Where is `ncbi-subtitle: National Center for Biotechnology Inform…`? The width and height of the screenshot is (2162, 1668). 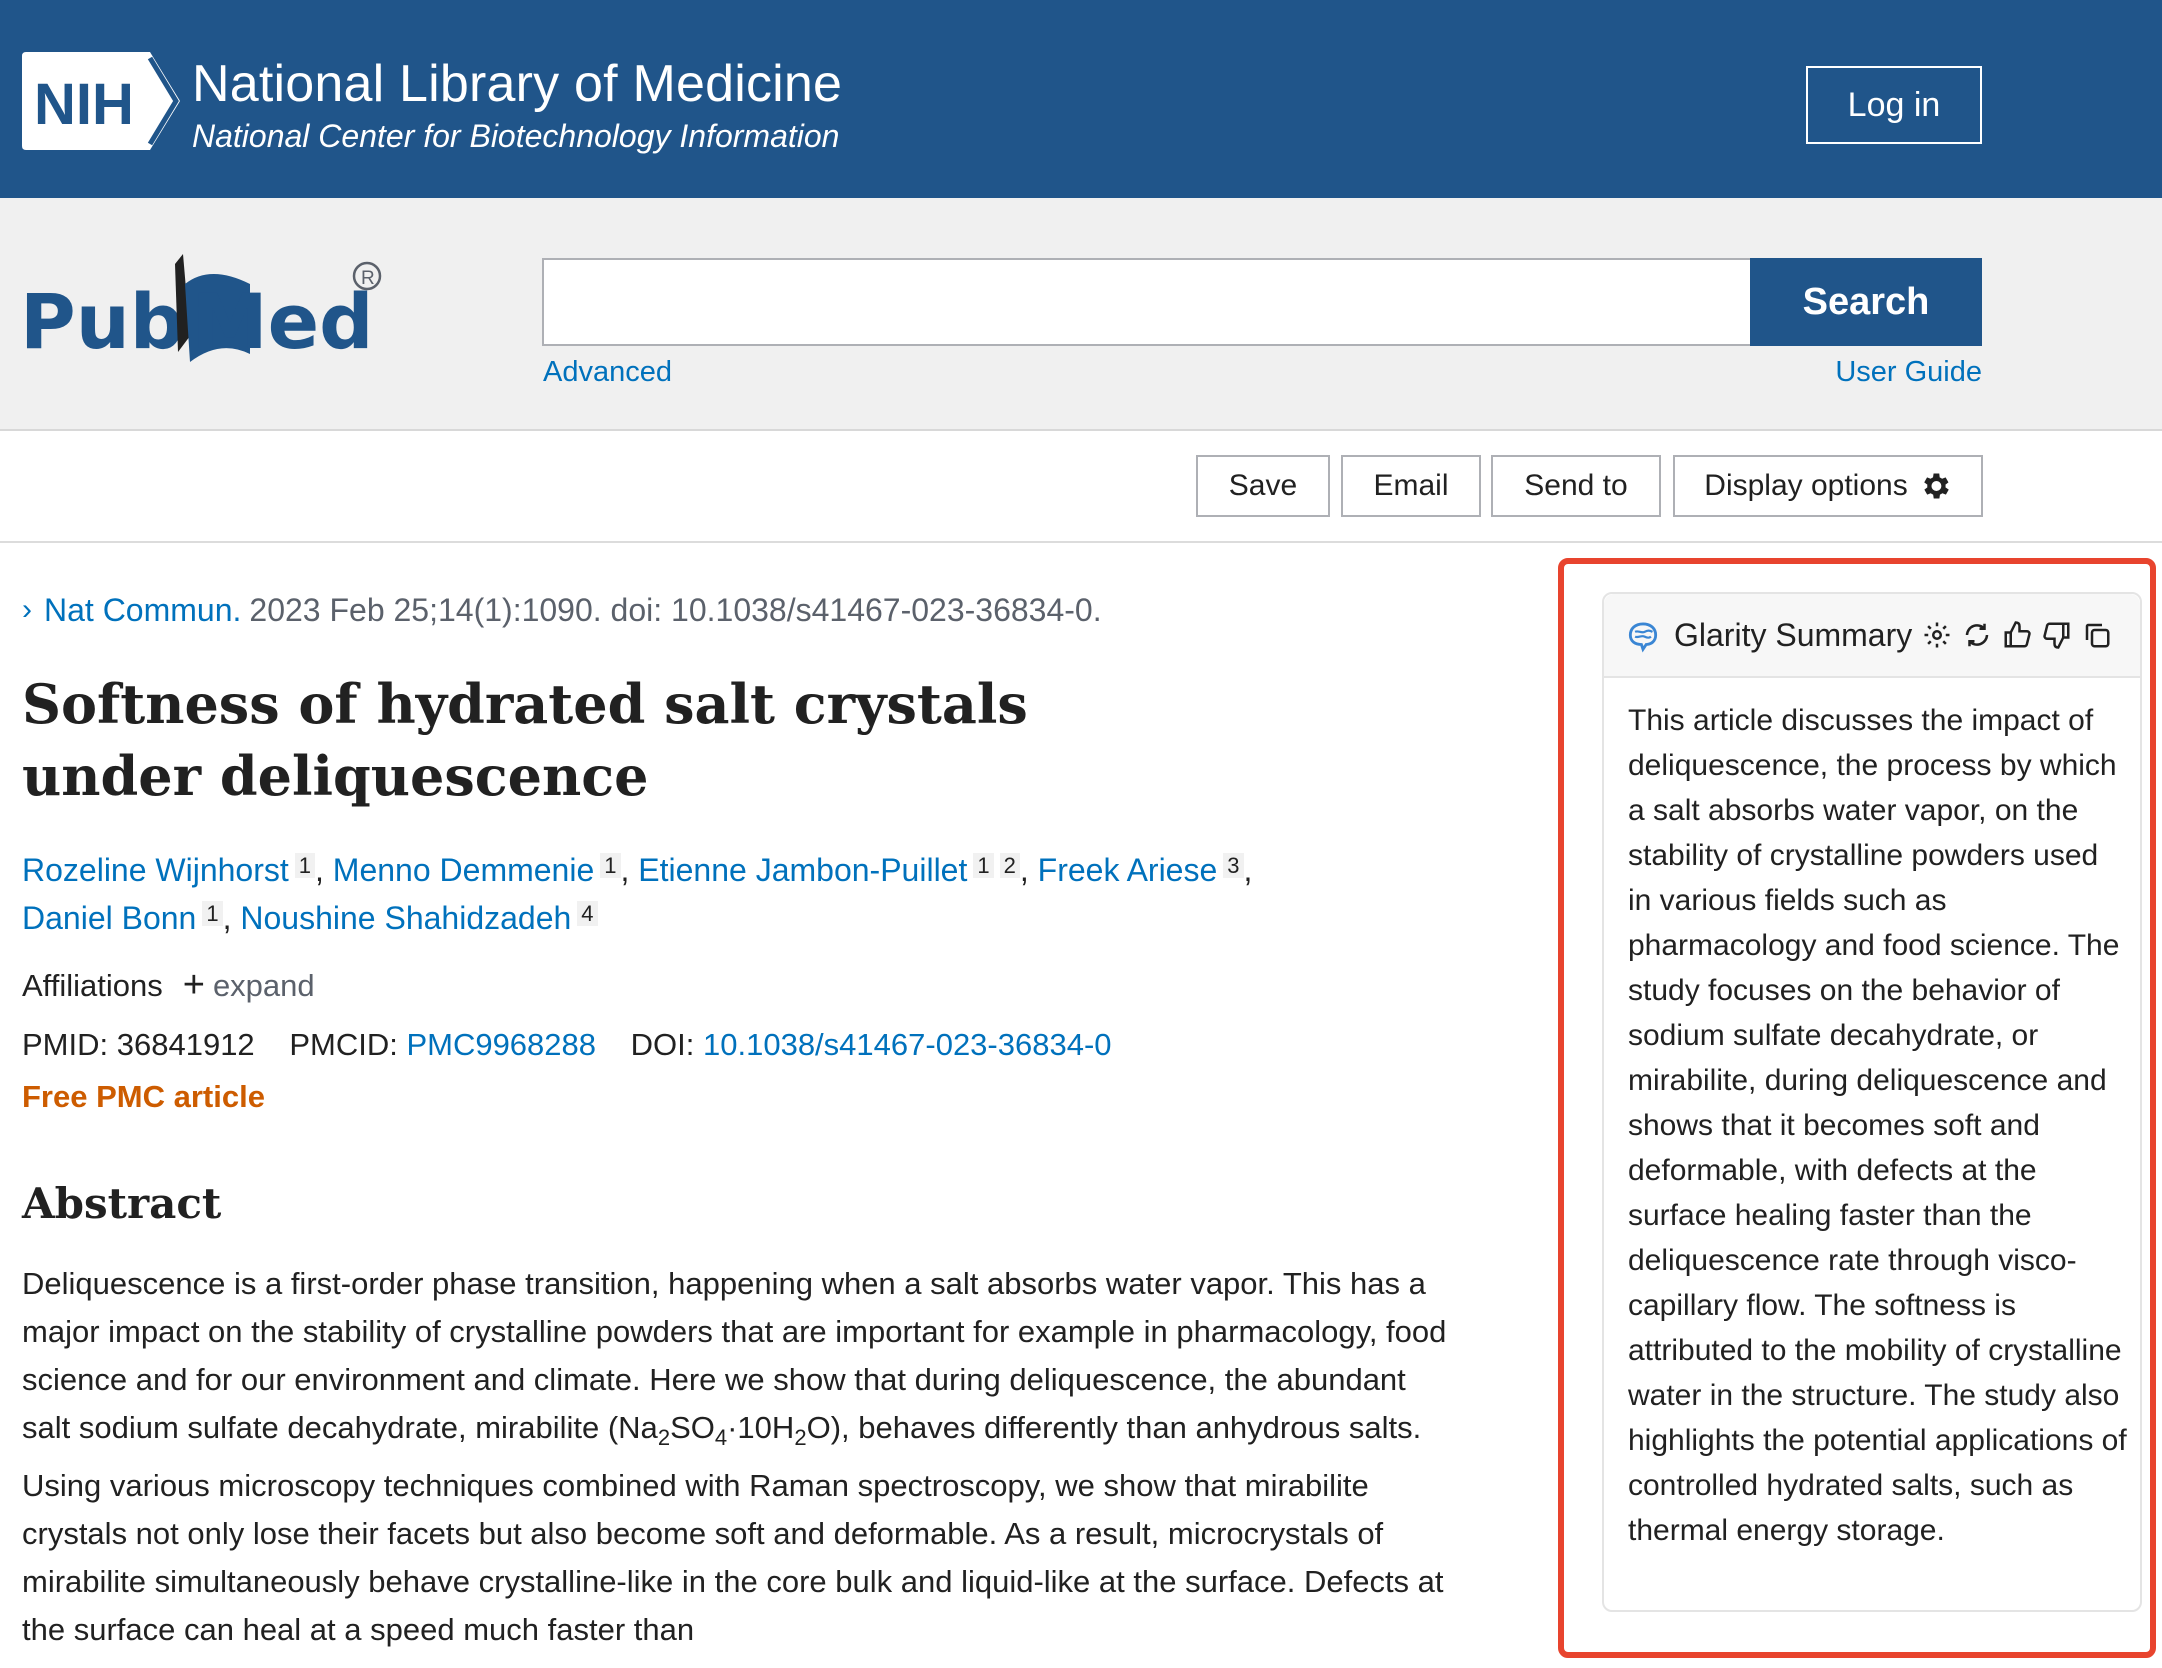 ncbi-subtitle: National Center for Biotechnology Inform… is located at coordinates (516, 136).